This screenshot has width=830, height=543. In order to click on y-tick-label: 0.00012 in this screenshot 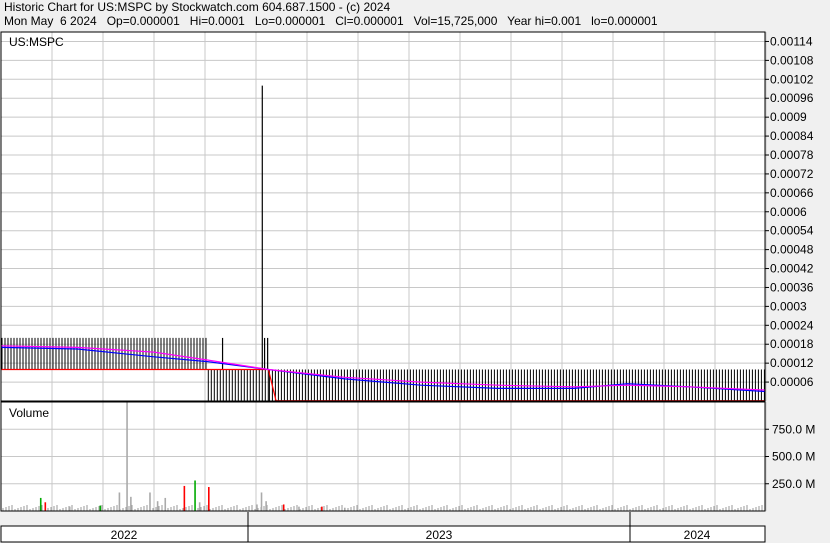, I will do `click(792, 363)`.